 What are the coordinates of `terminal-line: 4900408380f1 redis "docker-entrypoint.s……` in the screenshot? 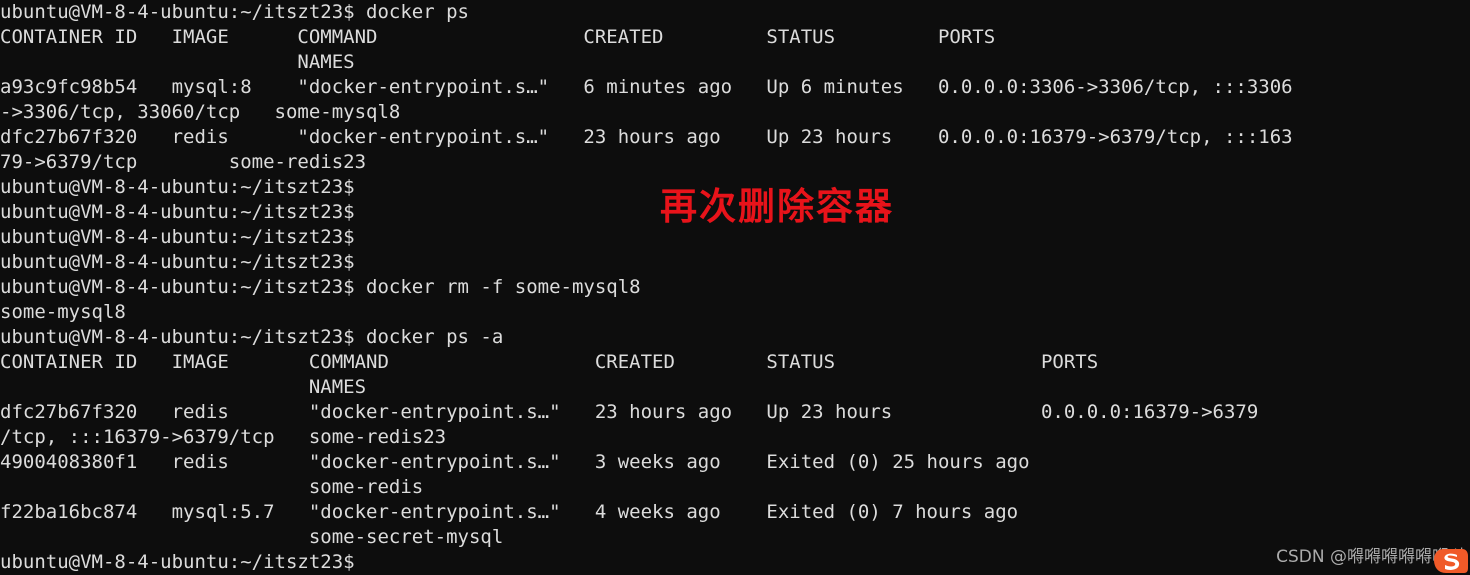 It's located at (515, 462).